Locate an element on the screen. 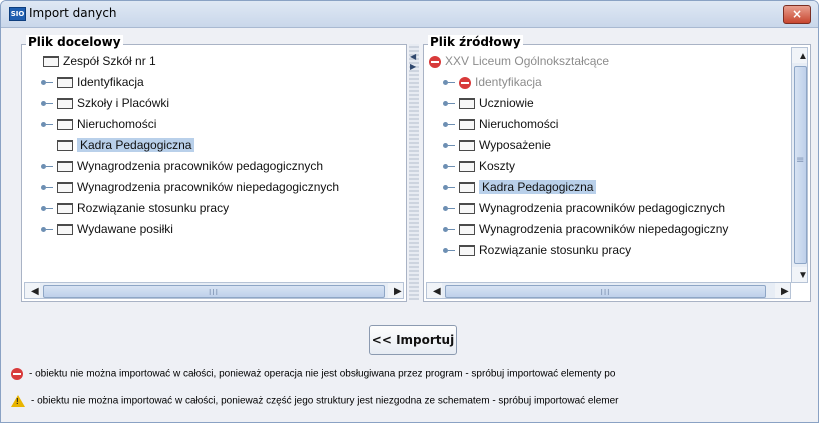 This screenshot has height=423, width=819. source-vertical-scrollbar: ▲ ≡ ▼ is located at coordinates (799, 165).